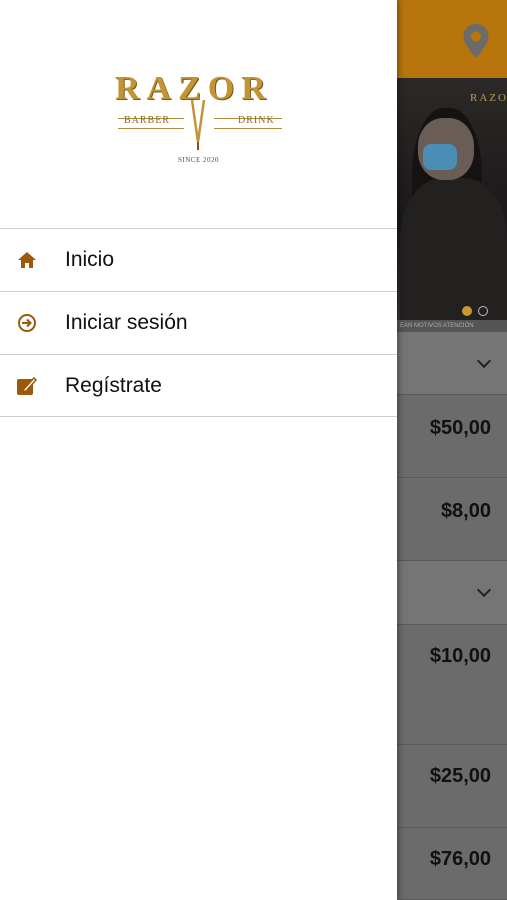 The image size is (507, 900). What do you see at coordinates (256, 120) in the screenshot?
I see `logo-drink-text: DRINK` at bounding box center [256, 120].